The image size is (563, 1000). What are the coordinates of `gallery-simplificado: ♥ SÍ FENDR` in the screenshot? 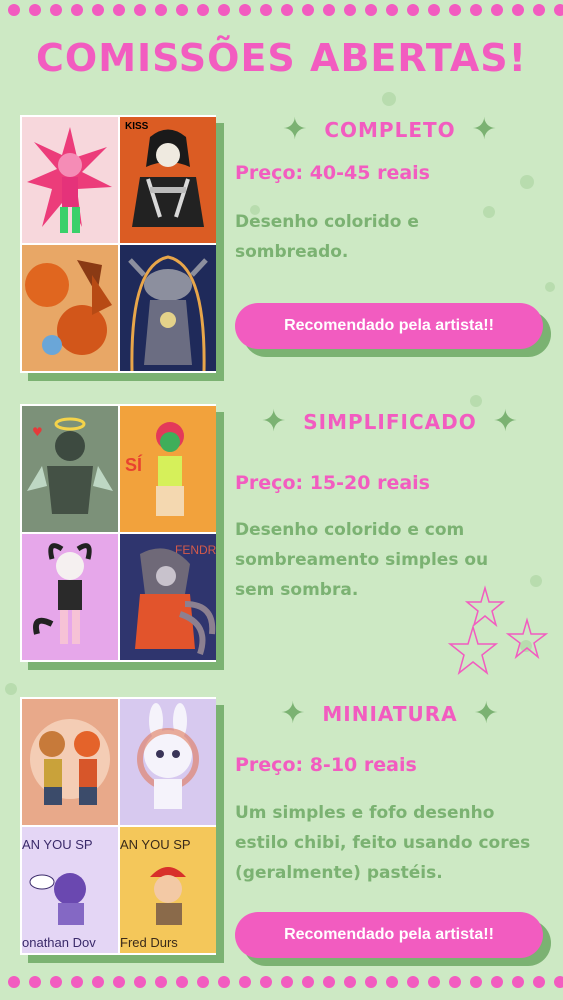 It's located at (118, 533).